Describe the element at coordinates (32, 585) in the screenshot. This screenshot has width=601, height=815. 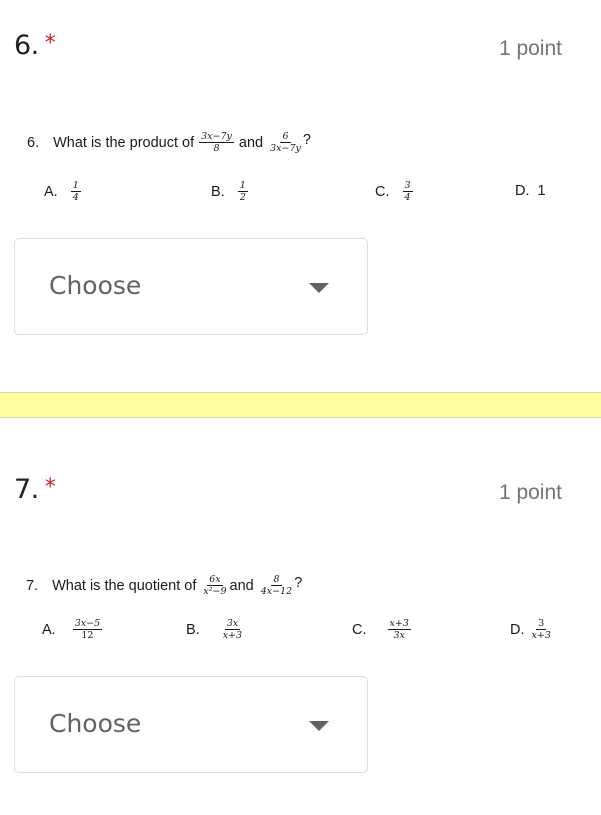
I see `stem-number: 7.` at that location.